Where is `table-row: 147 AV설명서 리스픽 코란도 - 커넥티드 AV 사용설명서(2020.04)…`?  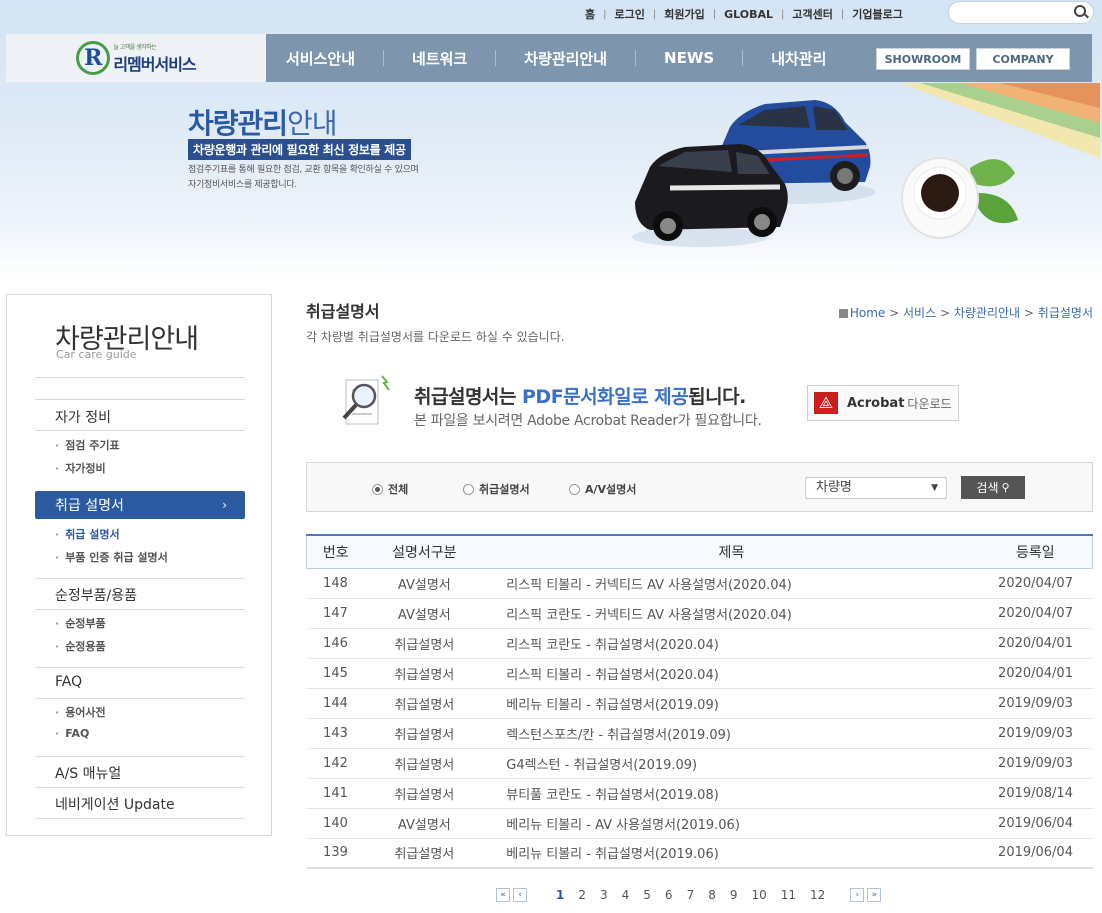 table-row: 147 AV설명서 리스픽 코란도 - 커넥티드 AV 사용설명서(2020.04)… is located at coordinates (699, 613).